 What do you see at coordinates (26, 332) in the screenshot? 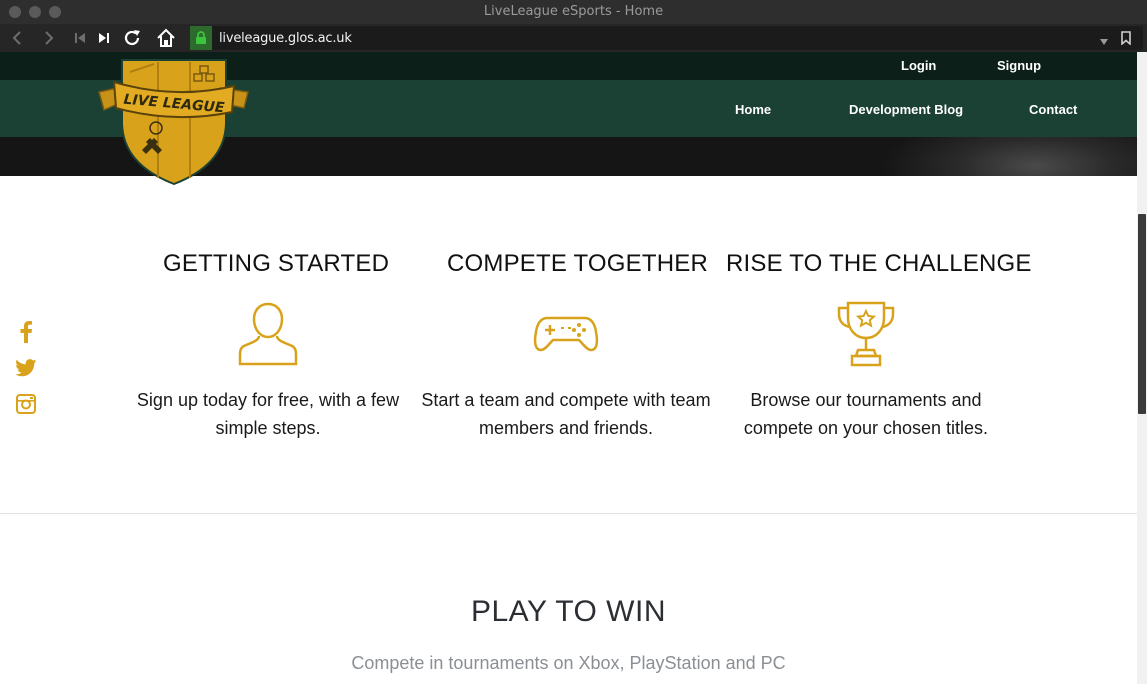
I see `facebook-icon` at bounding box center [26, 332].